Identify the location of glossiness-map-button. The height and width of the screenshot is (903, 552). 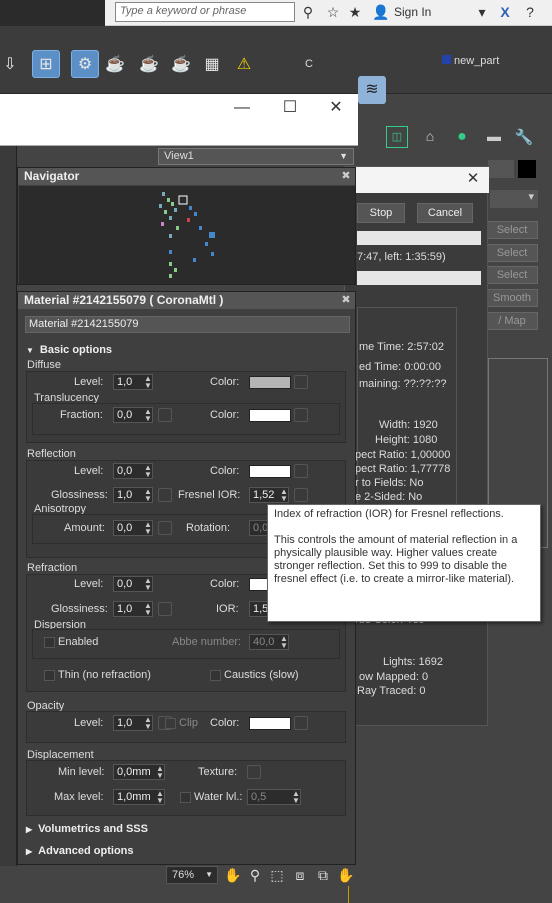
(165, 495).